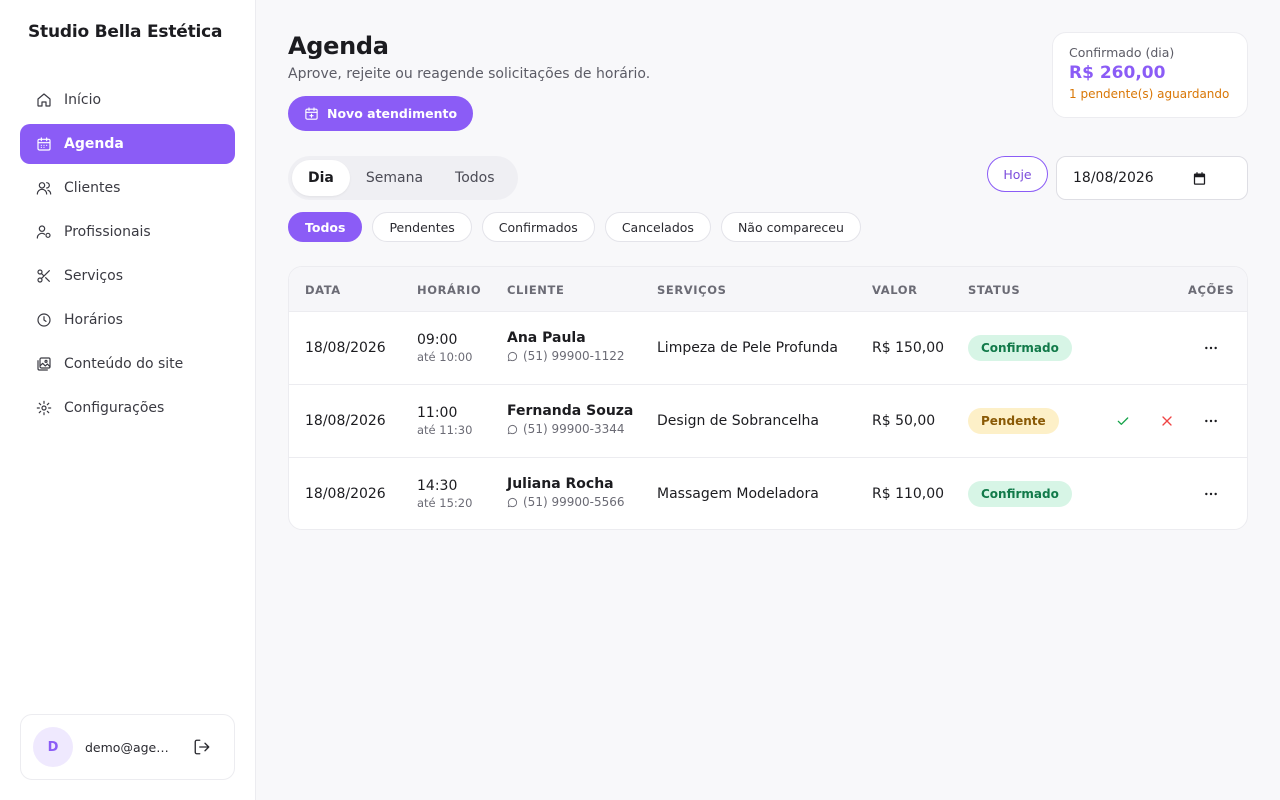 The width and height of the screenshot is (1280, 800). I want to click on row-phone-text: (51) 99900-5566, so click(574, 502).